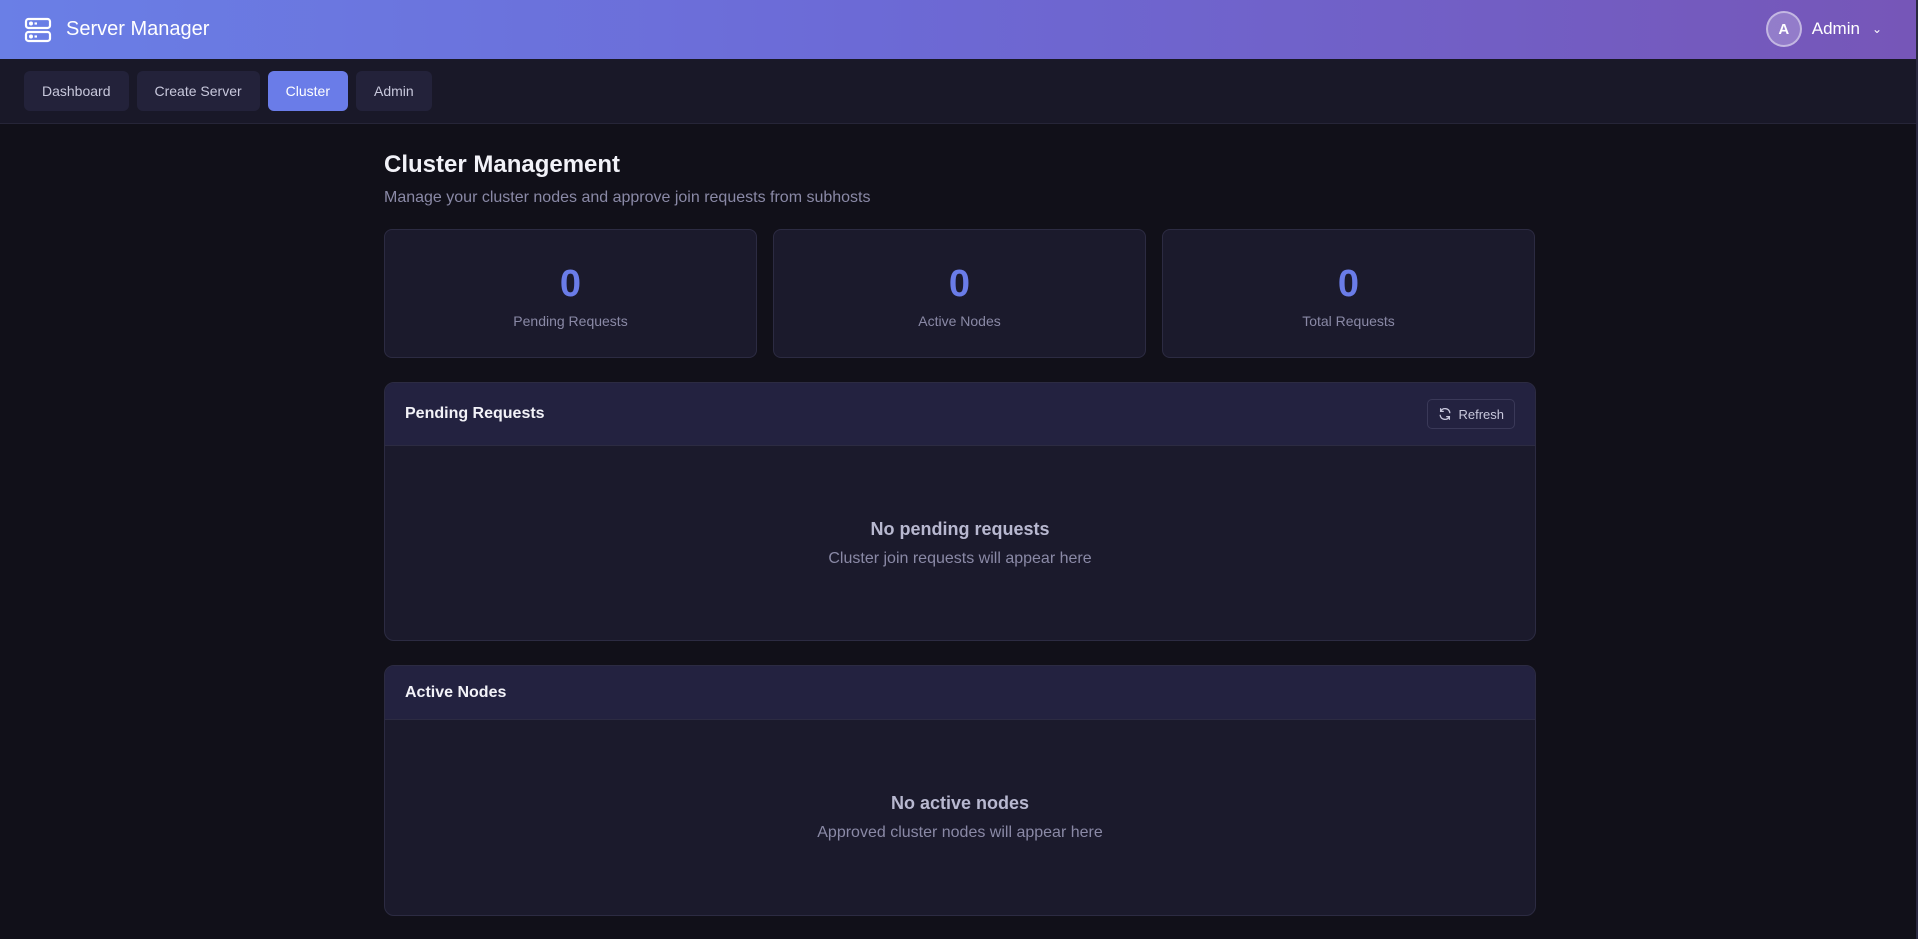 The width and height of the screenshot is (1918, 939). I want to click on panel-header: Active Nodes, so click(960, 693).